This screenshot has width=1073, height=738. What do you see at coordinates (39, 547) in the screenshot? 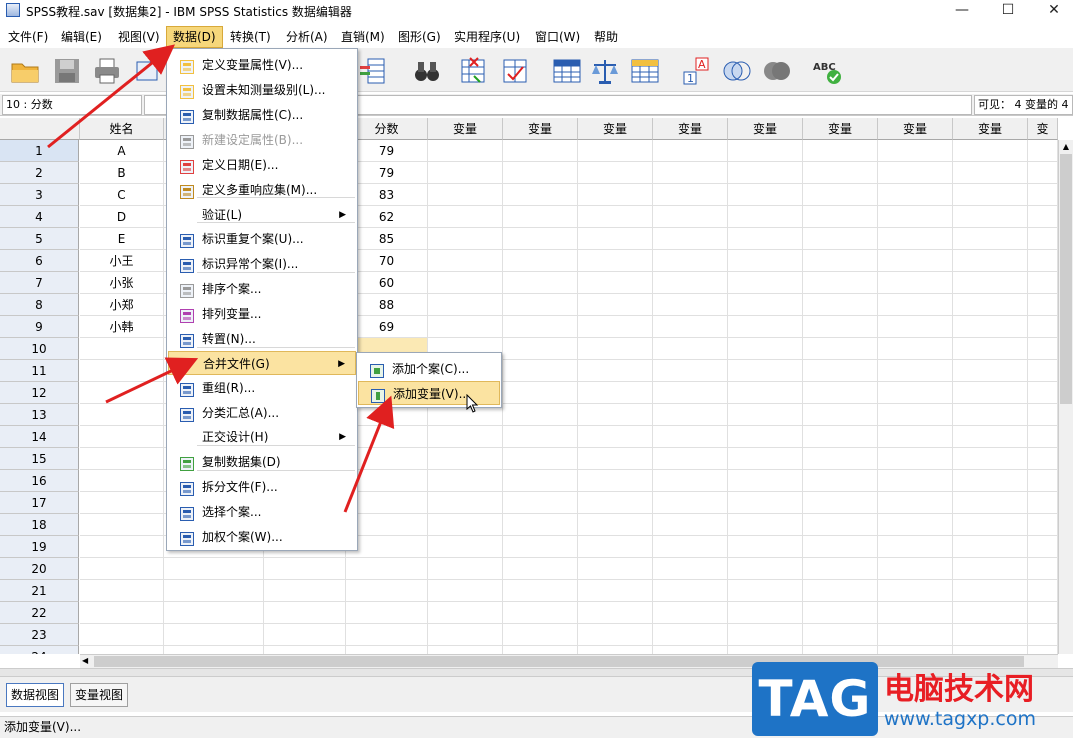
I see `row-header: 19` at bounding box center [39, 547].